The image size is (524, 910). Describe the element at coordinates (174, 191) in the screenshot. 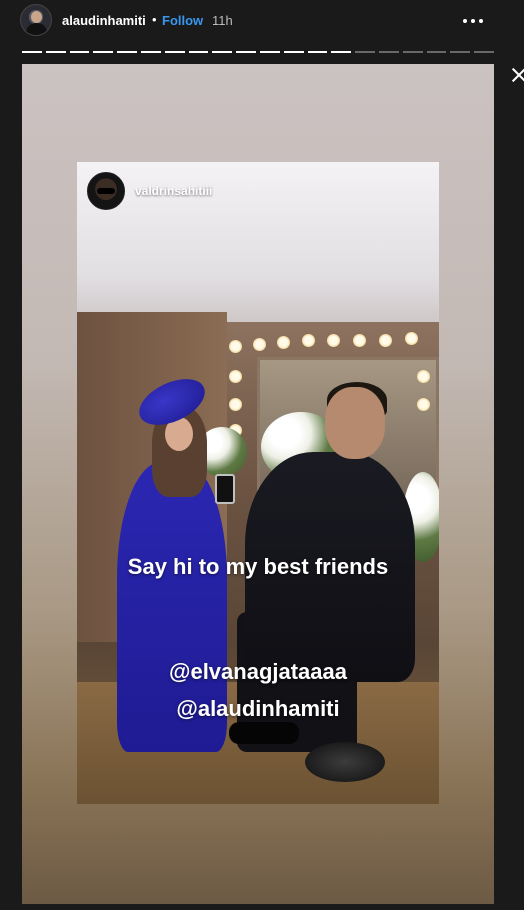

I see `embedded-username: valdrinsahitiii` at that location.